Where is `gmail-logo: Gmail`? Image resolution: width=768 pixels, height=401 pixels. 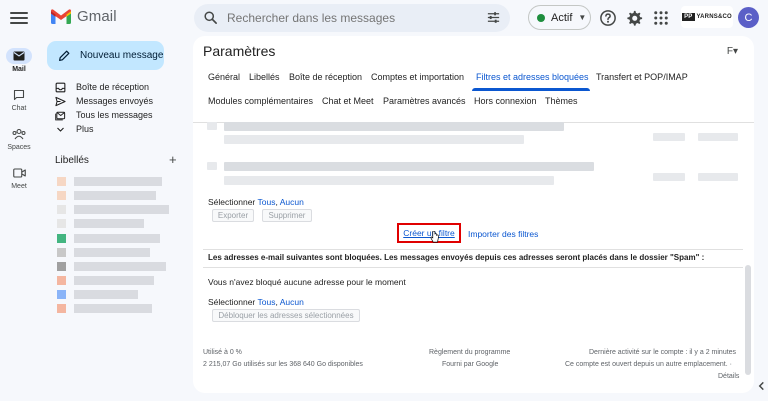 gmail-logo: Gmail is located at coordinates (84, 16).